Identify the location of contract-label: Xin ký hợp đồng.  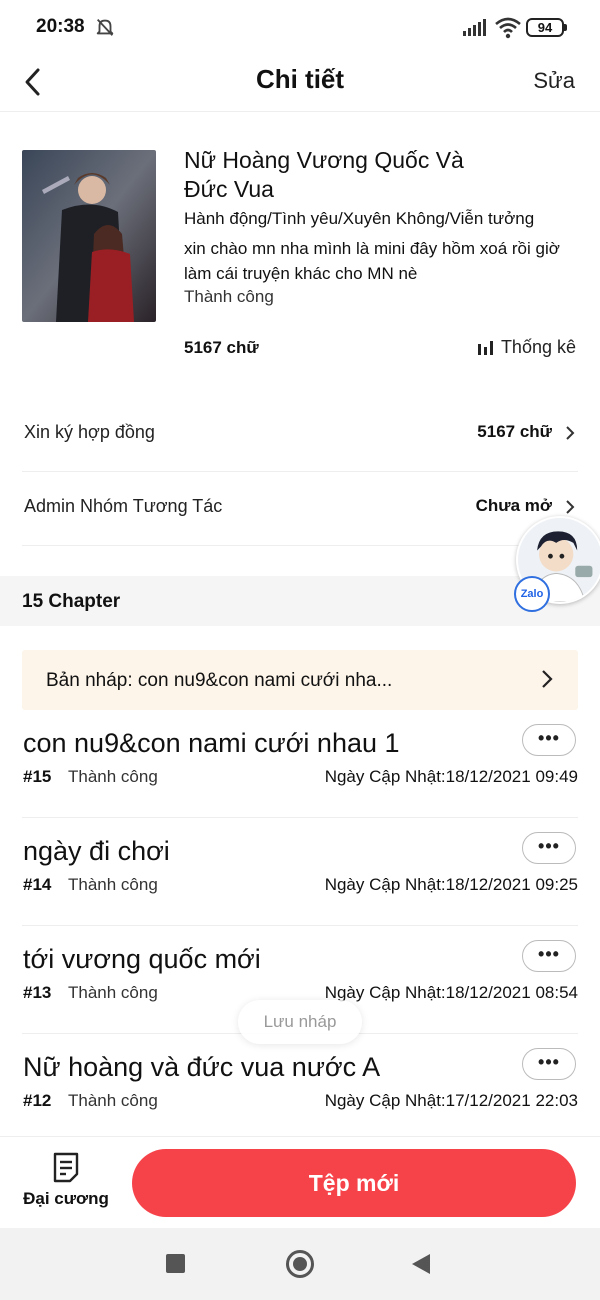
(89, 432).